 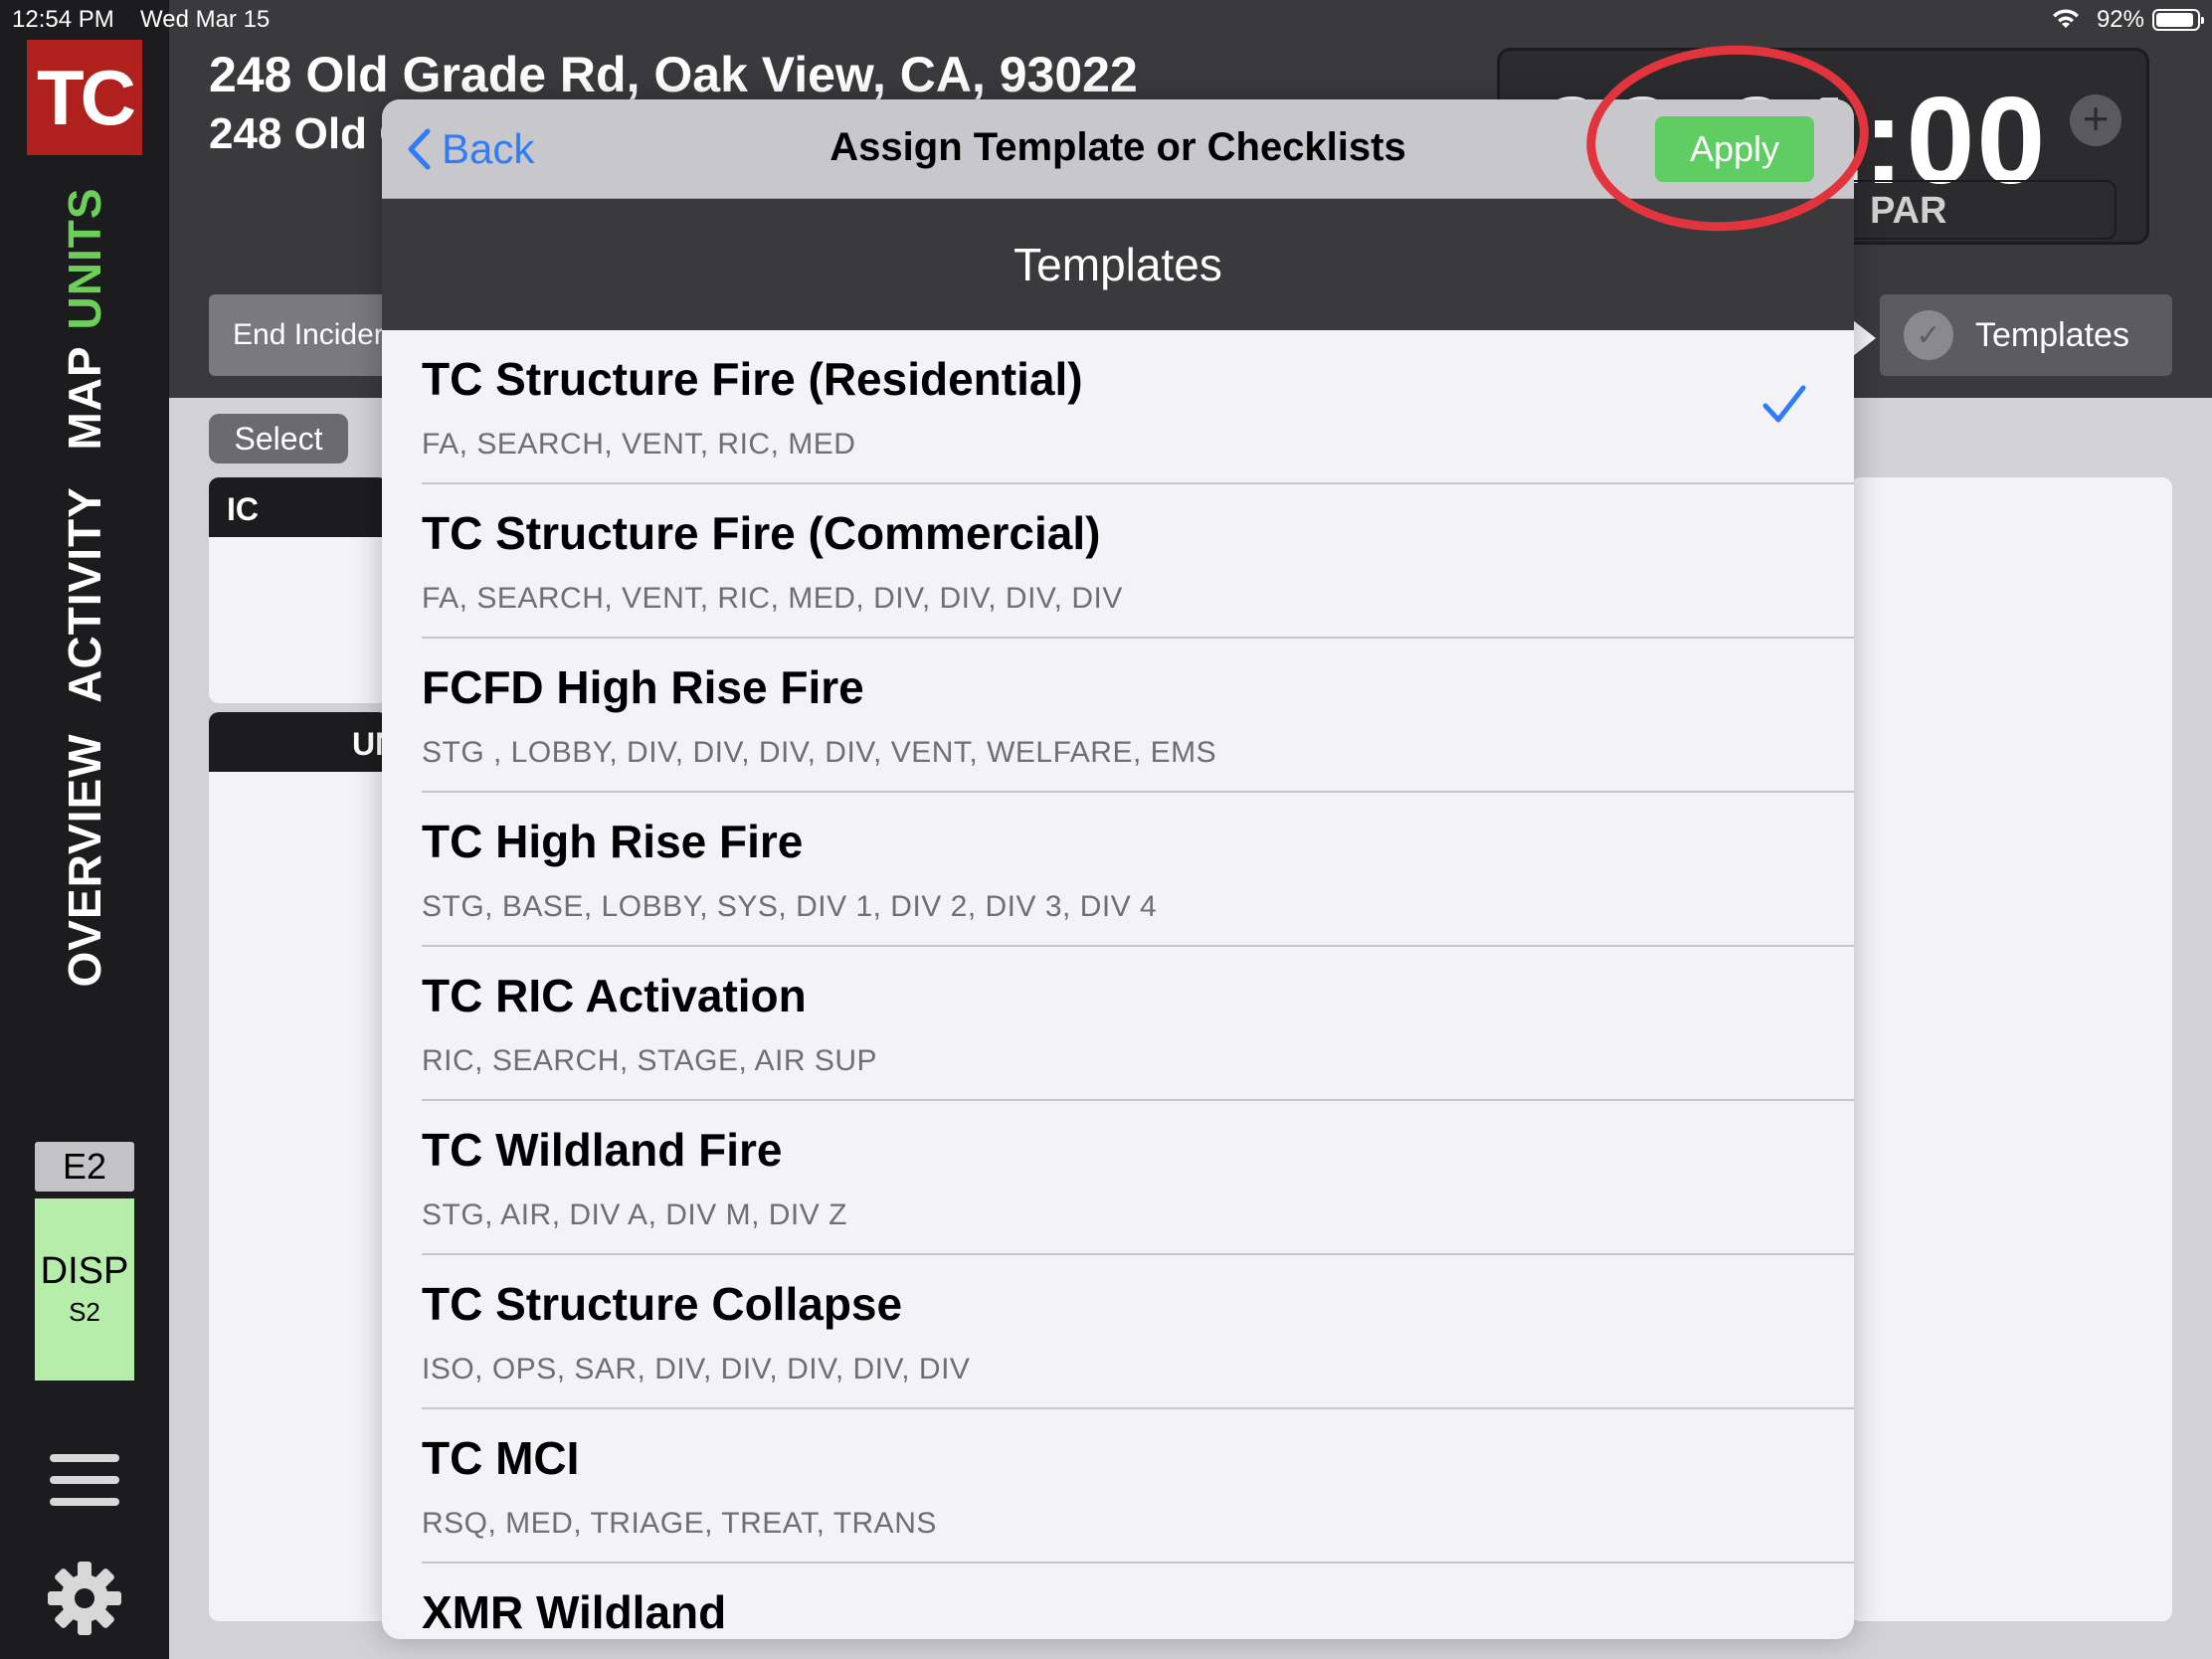 What do you see at coordinates (2120, 19) in the screenshot?
I see `battery-percent: 92%` at bounding box center [2120, 19].